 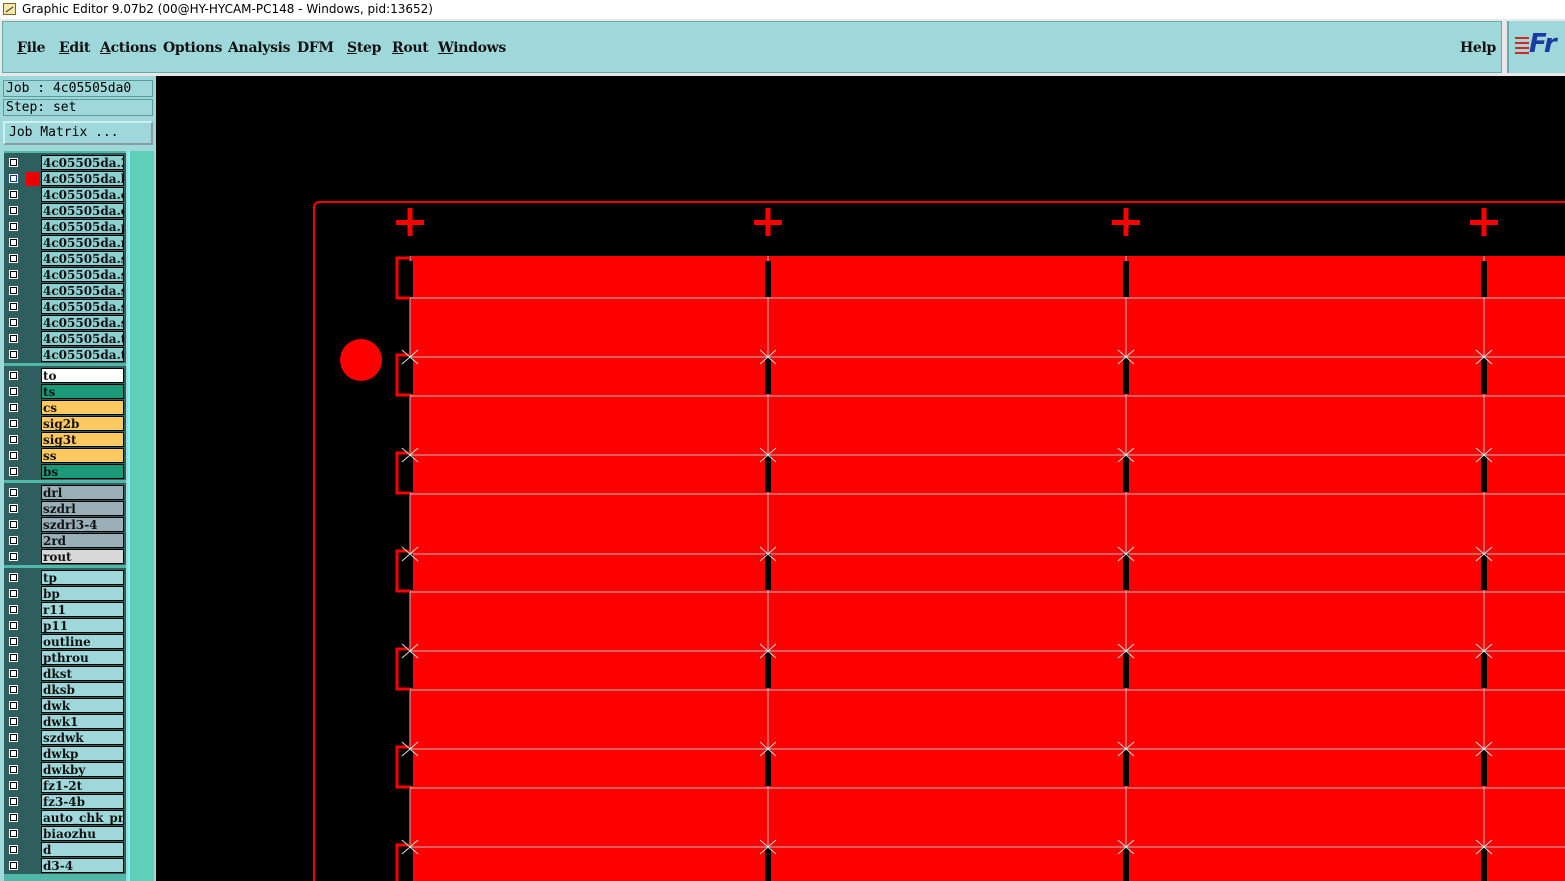 I want to click on layer-label: biaozhu, so click(x=82, y=833).